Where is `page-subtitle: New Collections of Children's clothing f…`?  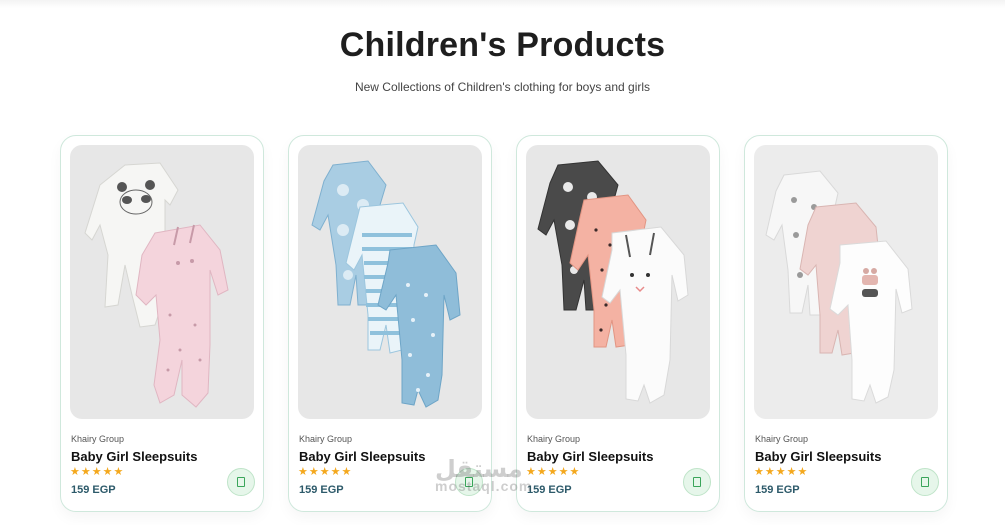 page-subtitle: New Collections of Children's clothing f… is located at coordinates (502, 87).